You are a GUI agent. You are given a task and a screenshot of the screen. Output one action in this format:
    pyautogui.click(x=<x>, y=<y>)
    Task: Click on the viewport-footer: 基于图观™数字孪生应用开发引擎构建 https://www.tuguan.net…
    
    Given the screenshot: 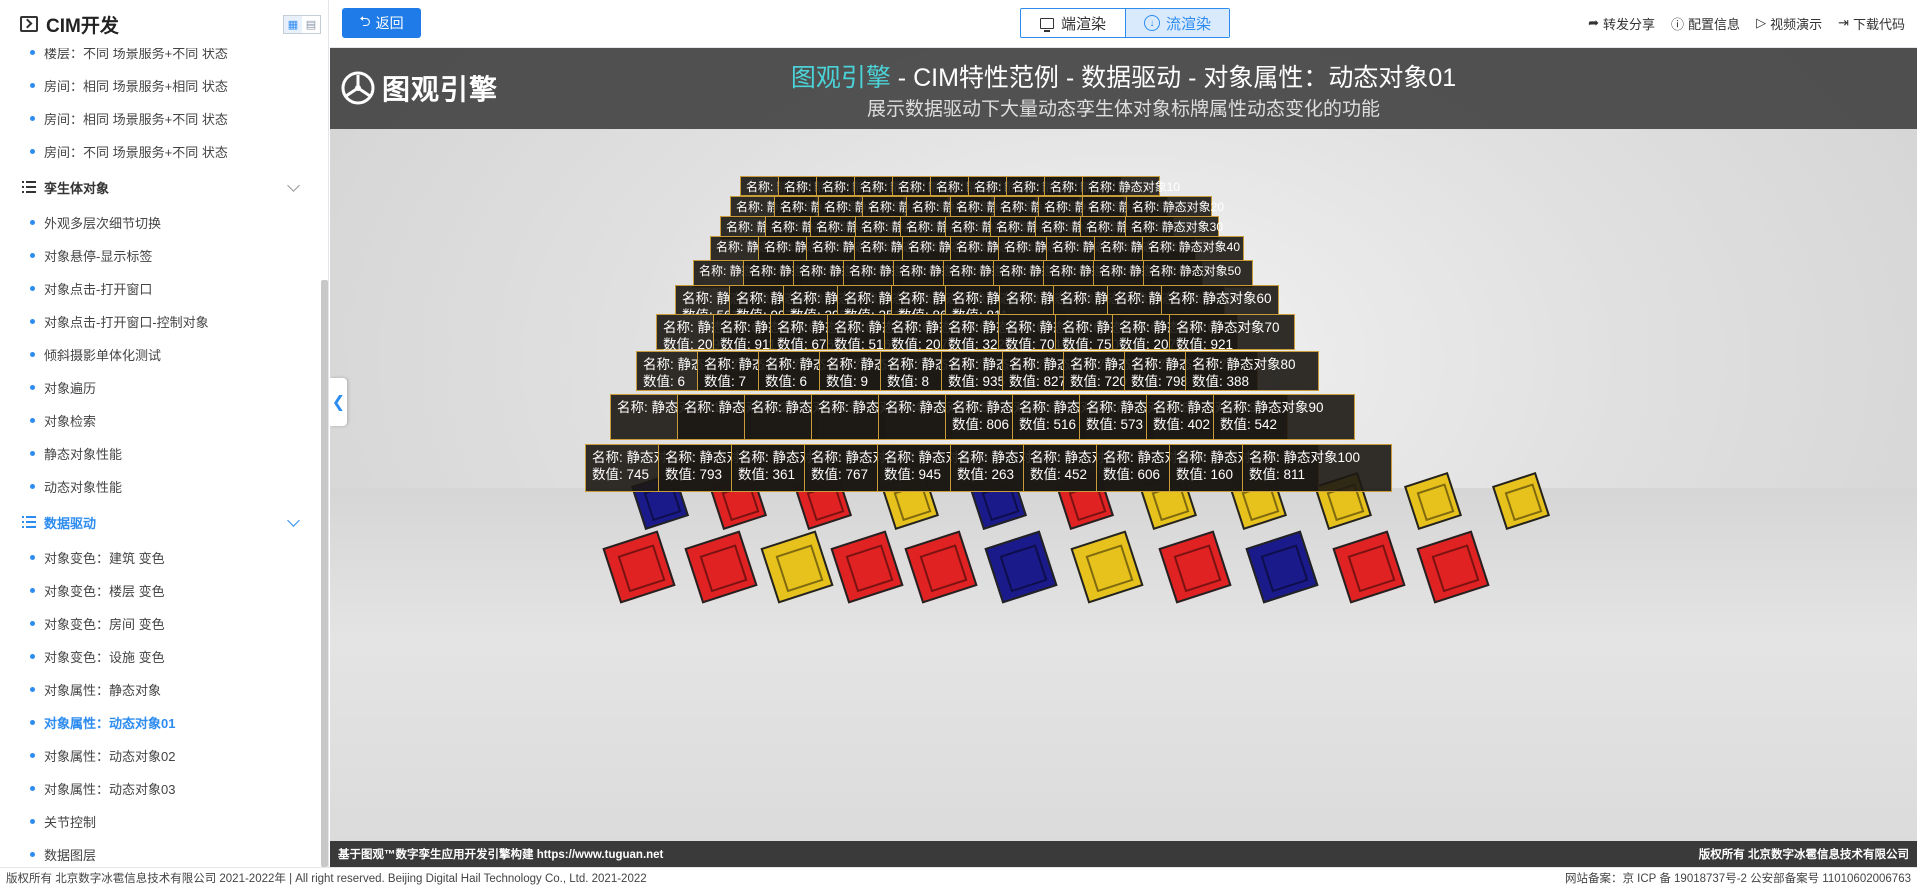 What is the action you would take?
    pyautogui.click(x=1123, y=854)
    